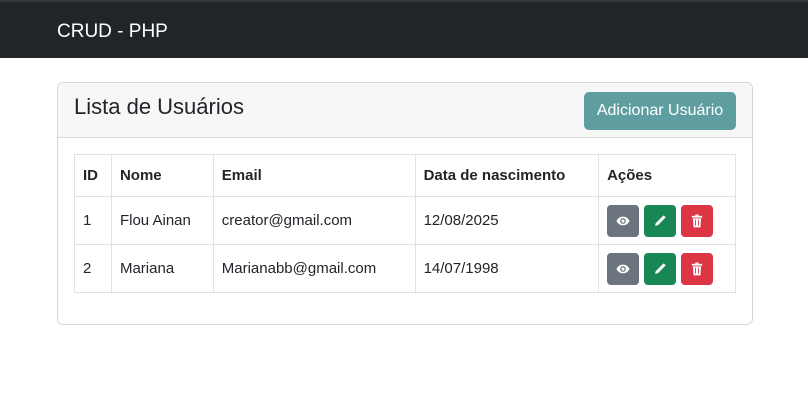  Describe the element at coordinates (507, 268) in the screenshot. I see `cell-data: 14/07/1998` at that location.